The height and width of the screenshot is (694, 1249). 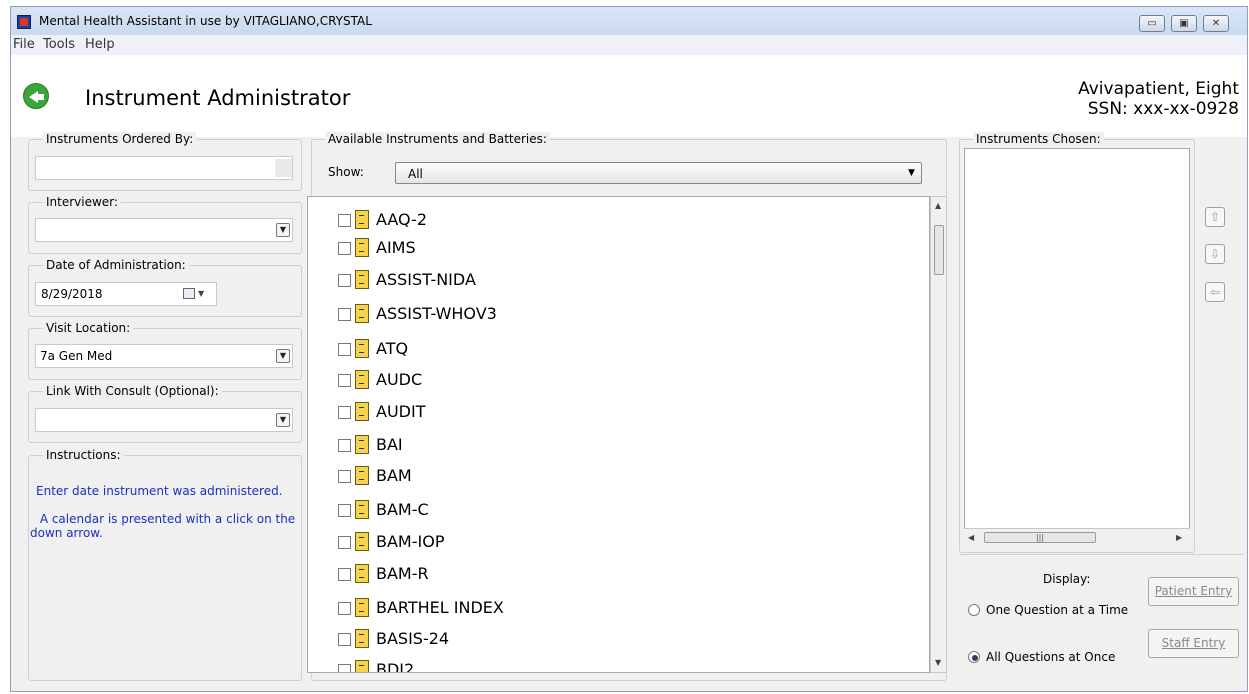 What do you see at coordinates (36, 96) in the screenshot?
I see `back-arrow-icon` at bounding box center [36, 96].